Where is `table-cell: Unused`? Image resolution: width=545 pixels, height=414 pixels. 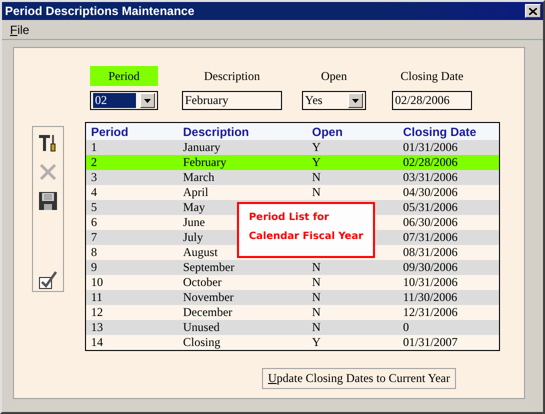
table-cell: Unused is located at coordinates (201, 327).